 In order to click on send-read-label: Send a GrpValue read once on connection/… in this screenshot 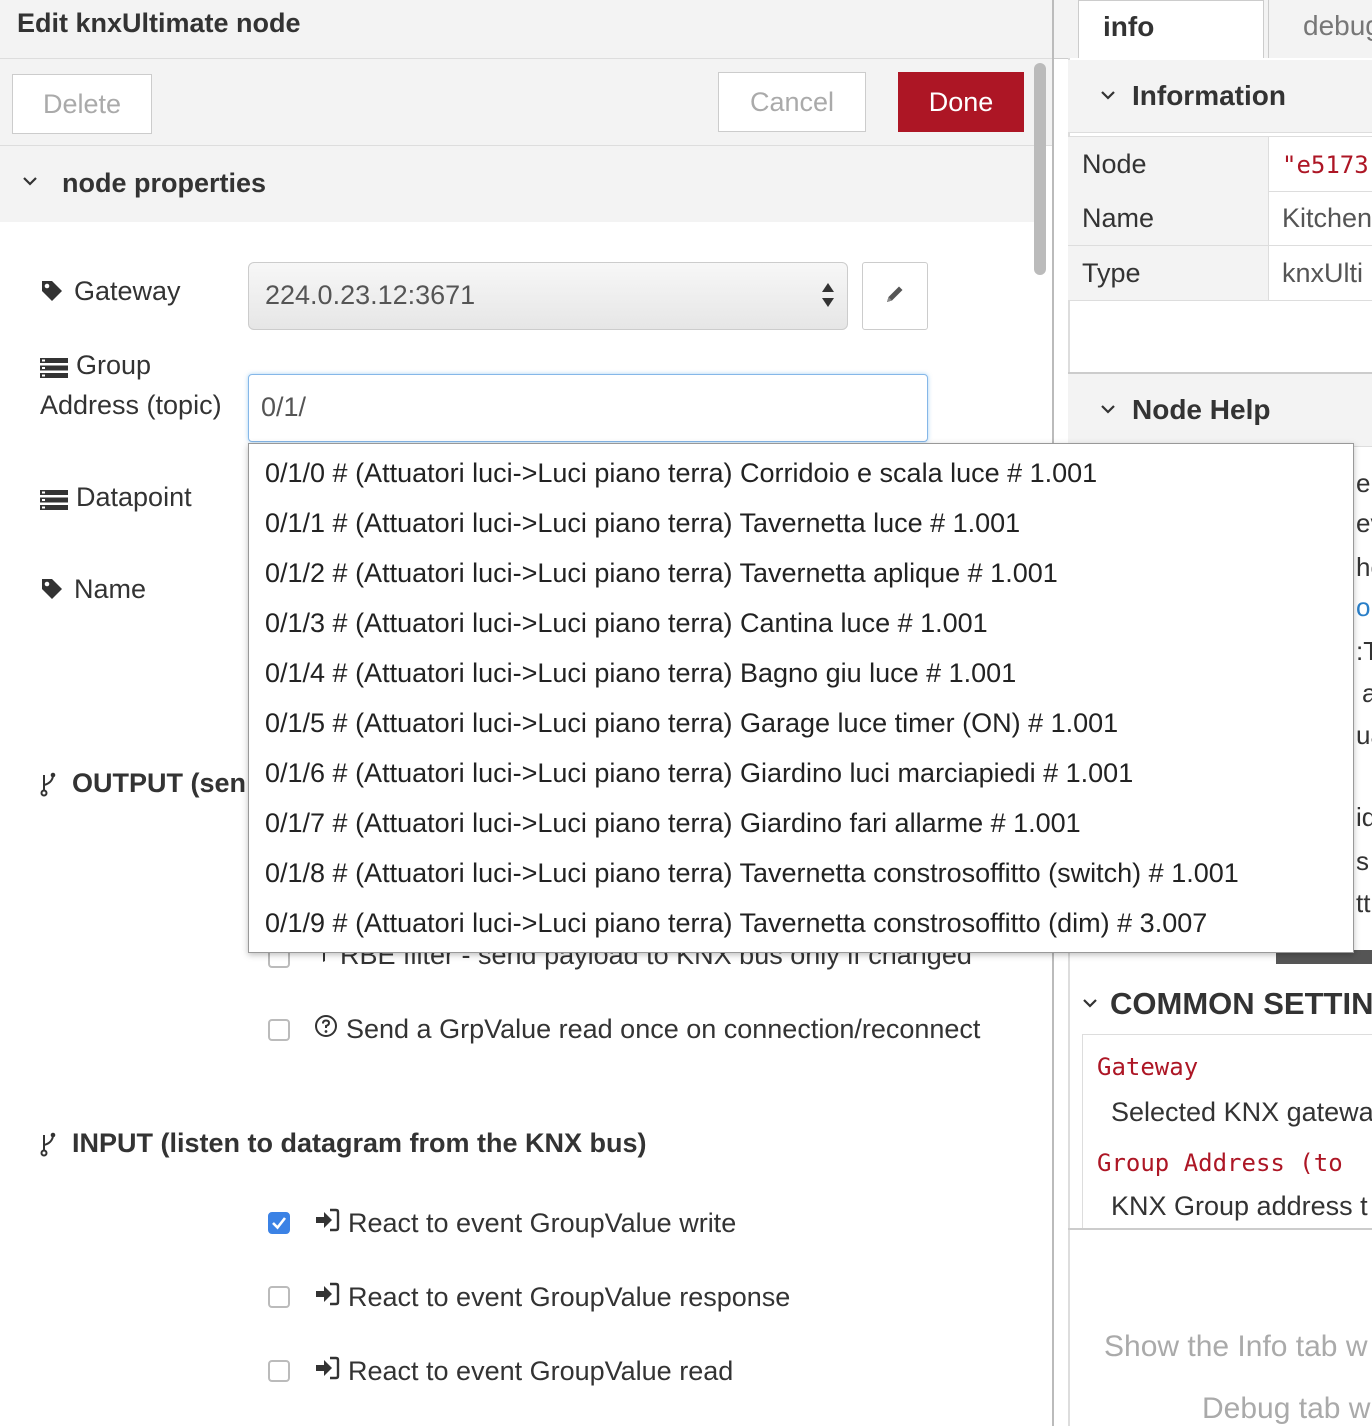, I will do `click(663, 1029)`.